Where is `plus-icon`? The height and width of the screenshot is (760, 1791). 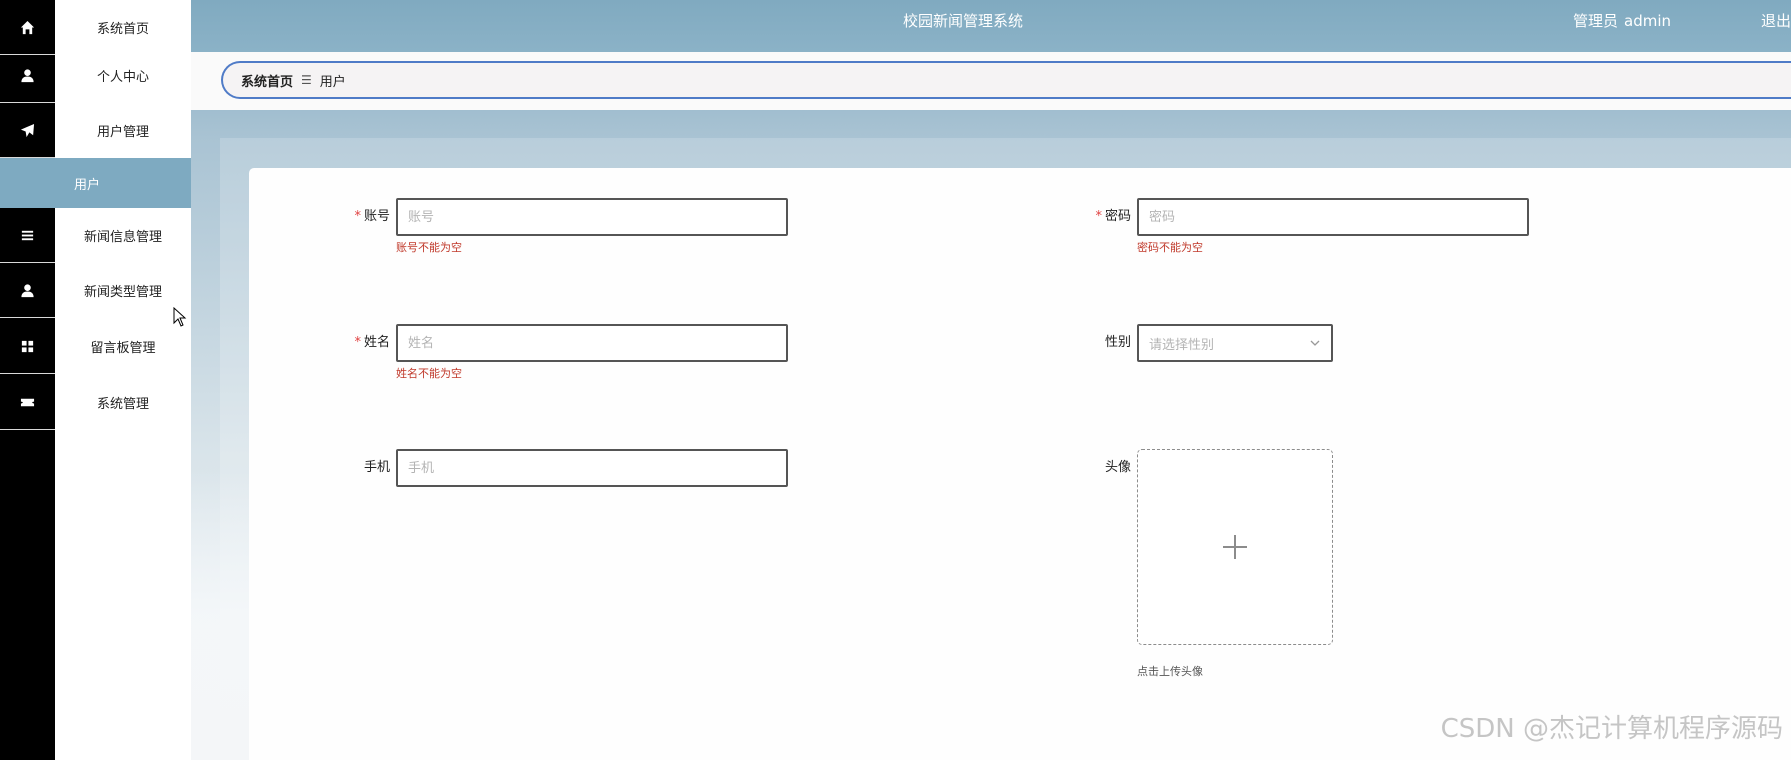
plus-icon is located at coordinates (1235, 547).